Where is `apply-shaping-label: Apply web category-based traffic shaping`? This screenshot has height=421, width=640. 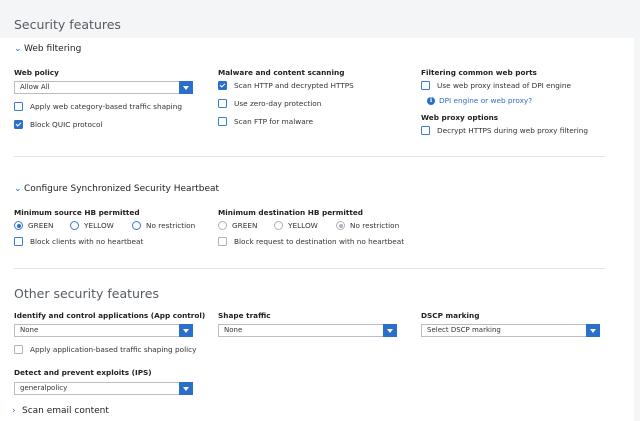
apply-shaping-label: Apply web category-based traffic shaping is located at coordinates (106, 106).